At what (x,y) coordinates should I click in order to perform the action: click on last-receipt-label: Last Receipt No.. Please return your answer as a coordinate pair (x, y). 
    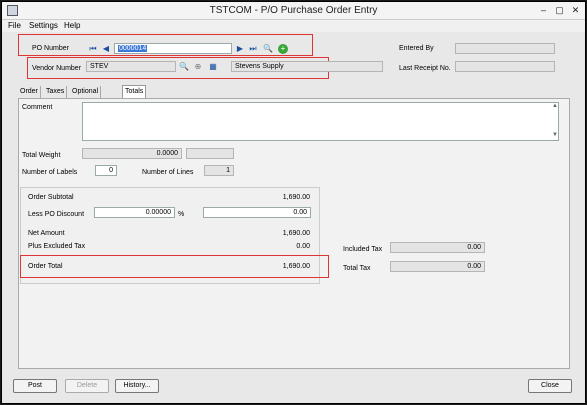
    Looking at the image, I should click on (425, 68).